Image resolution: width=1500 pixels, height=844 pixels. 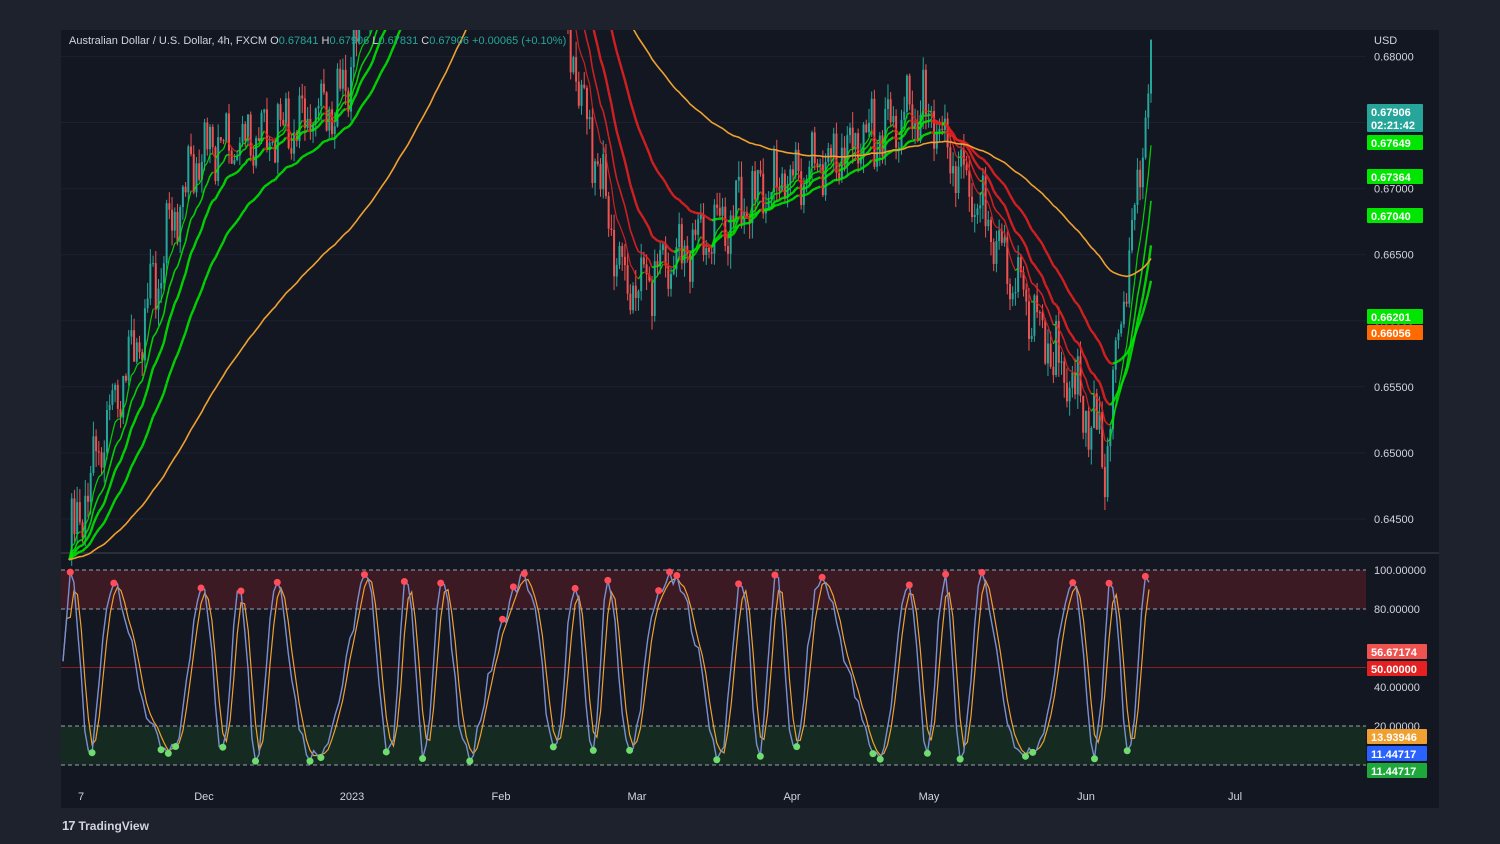 What do you see at coordinates (519, 41) in the screenshot?
I see `change-value: +0.00065 (+0.10%)` at bounding box center [519, 41].